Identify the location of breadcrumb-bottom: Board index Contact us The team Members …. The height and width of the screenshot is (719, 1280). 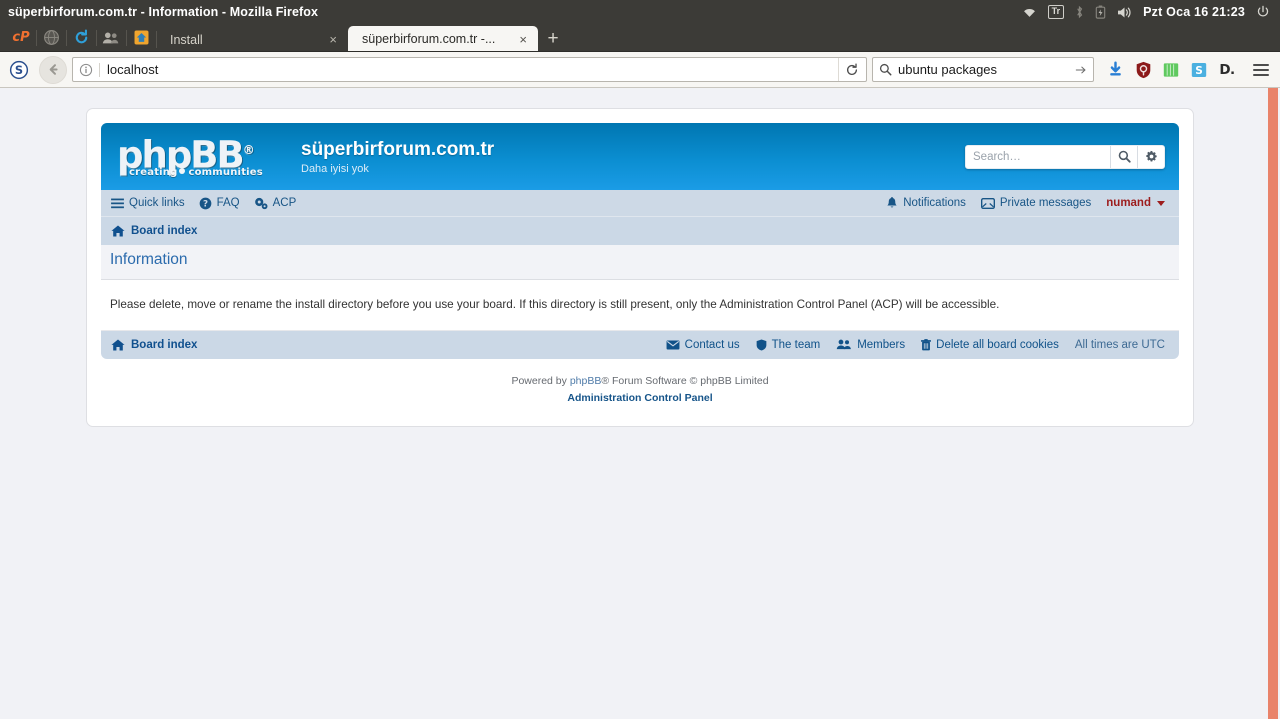
(640, 344).